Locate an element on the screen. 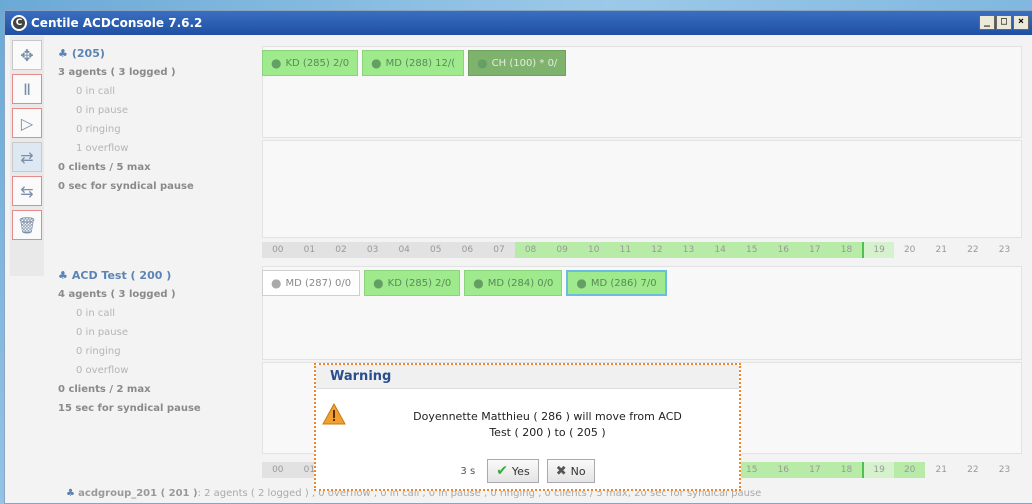  queue-title: ♣ (205) is located at coordinates (158, 53).